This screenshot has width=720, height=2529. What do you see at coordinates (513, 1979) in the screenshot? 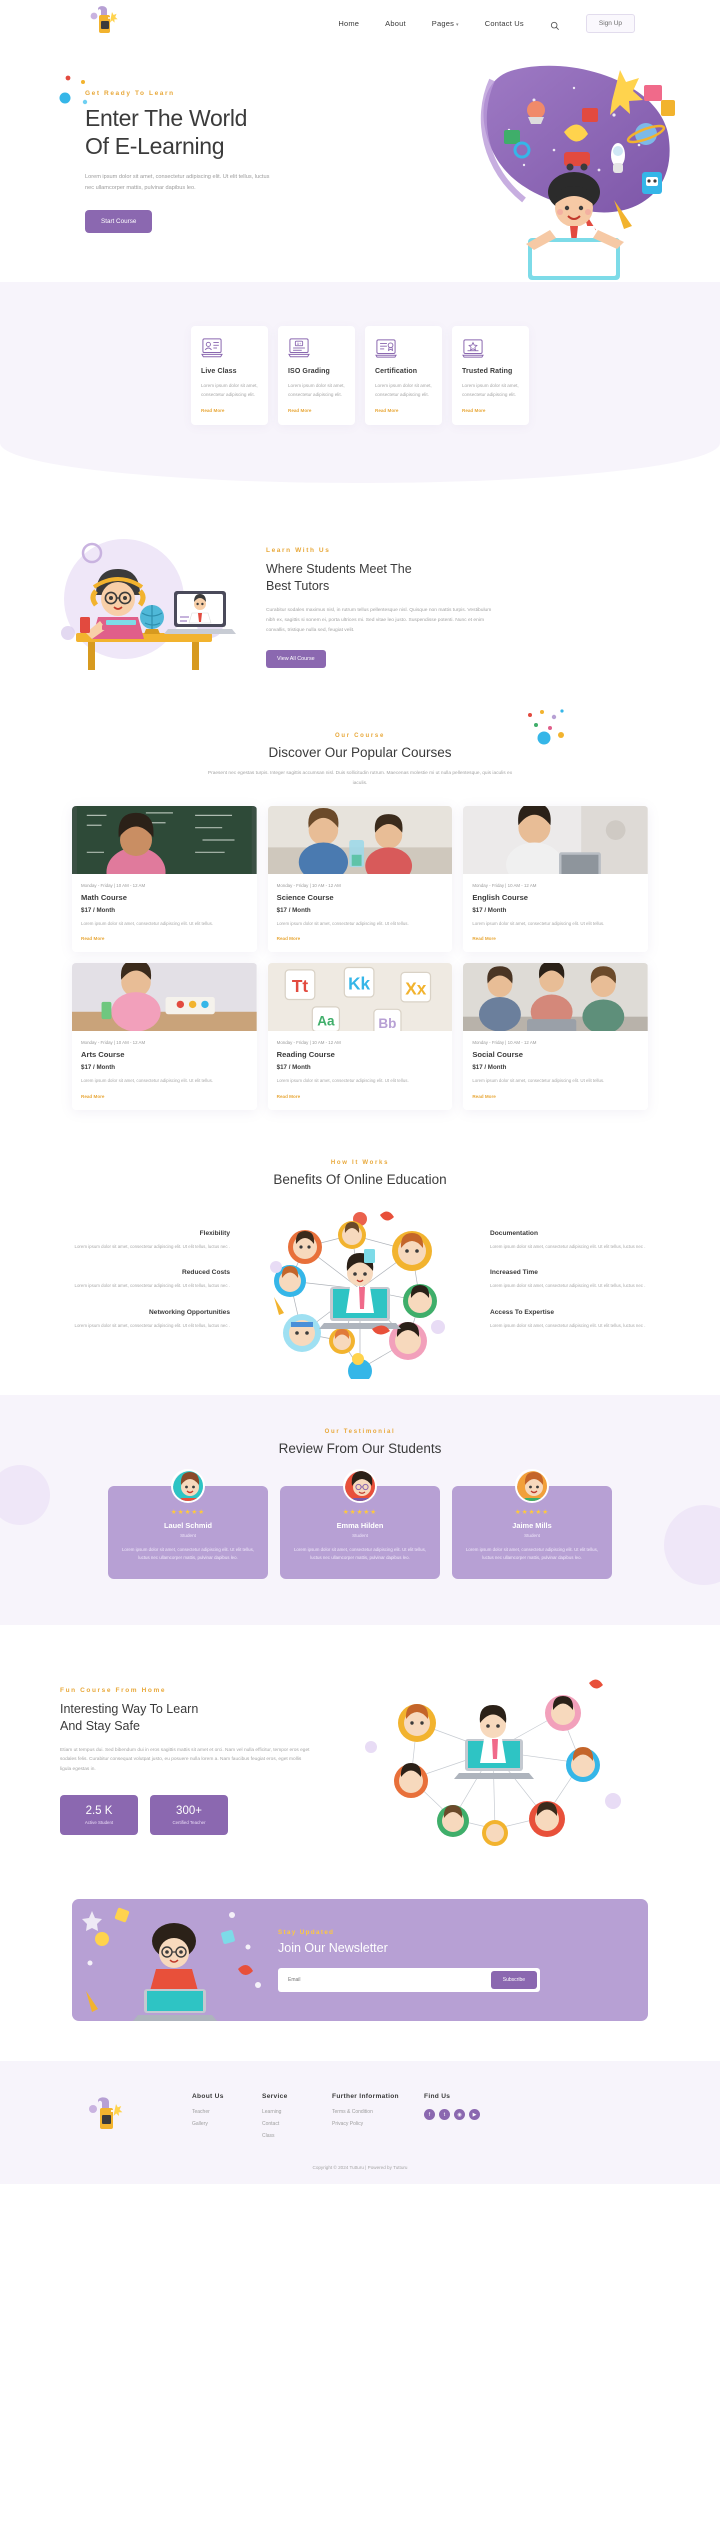
I see `subscribe-button: Subscribe` at bounding box center [513, 1979].